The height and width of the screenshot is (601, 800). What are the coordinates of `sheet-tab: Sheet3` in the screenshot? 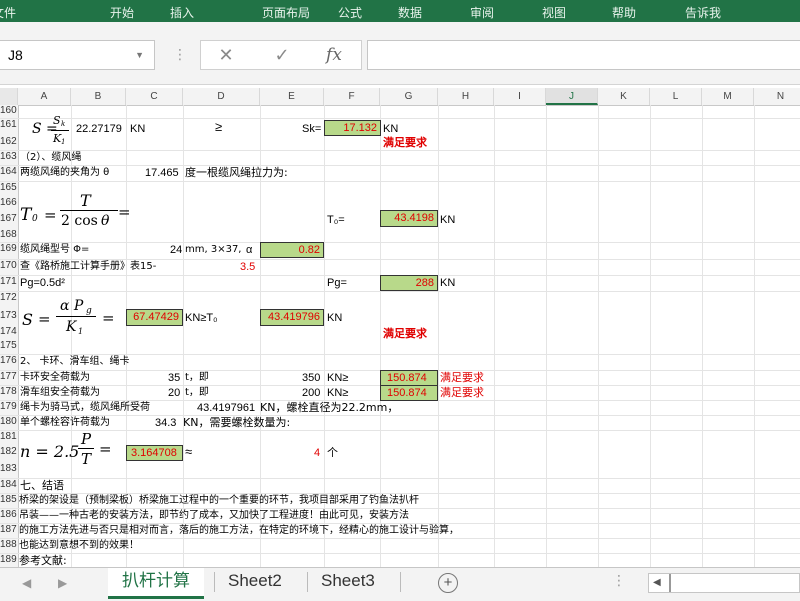 It's located at (348, 582).